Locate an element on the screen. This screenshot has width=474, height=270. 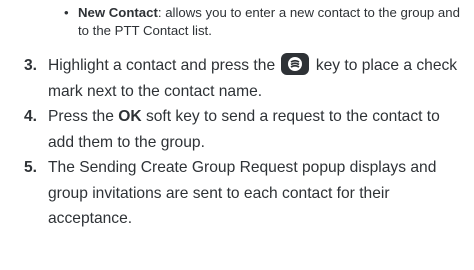
step-number: 5. is located at coordinates (31, 167).